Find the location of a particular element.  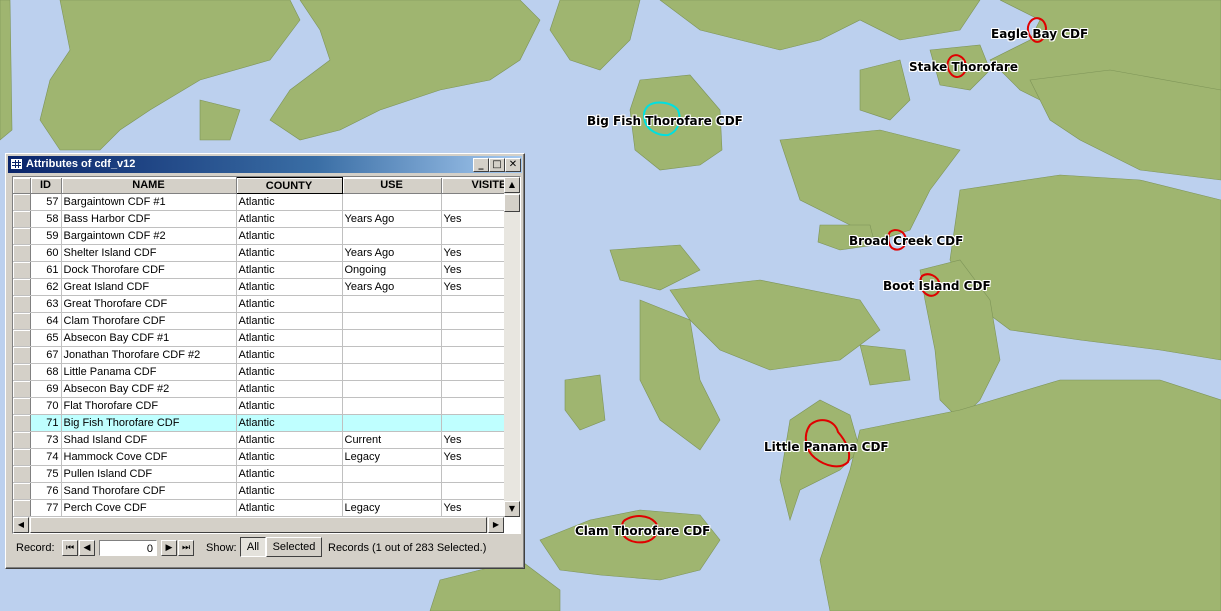

cell-name: Clam Thorofare CDF is located at coordinates (149, 321).